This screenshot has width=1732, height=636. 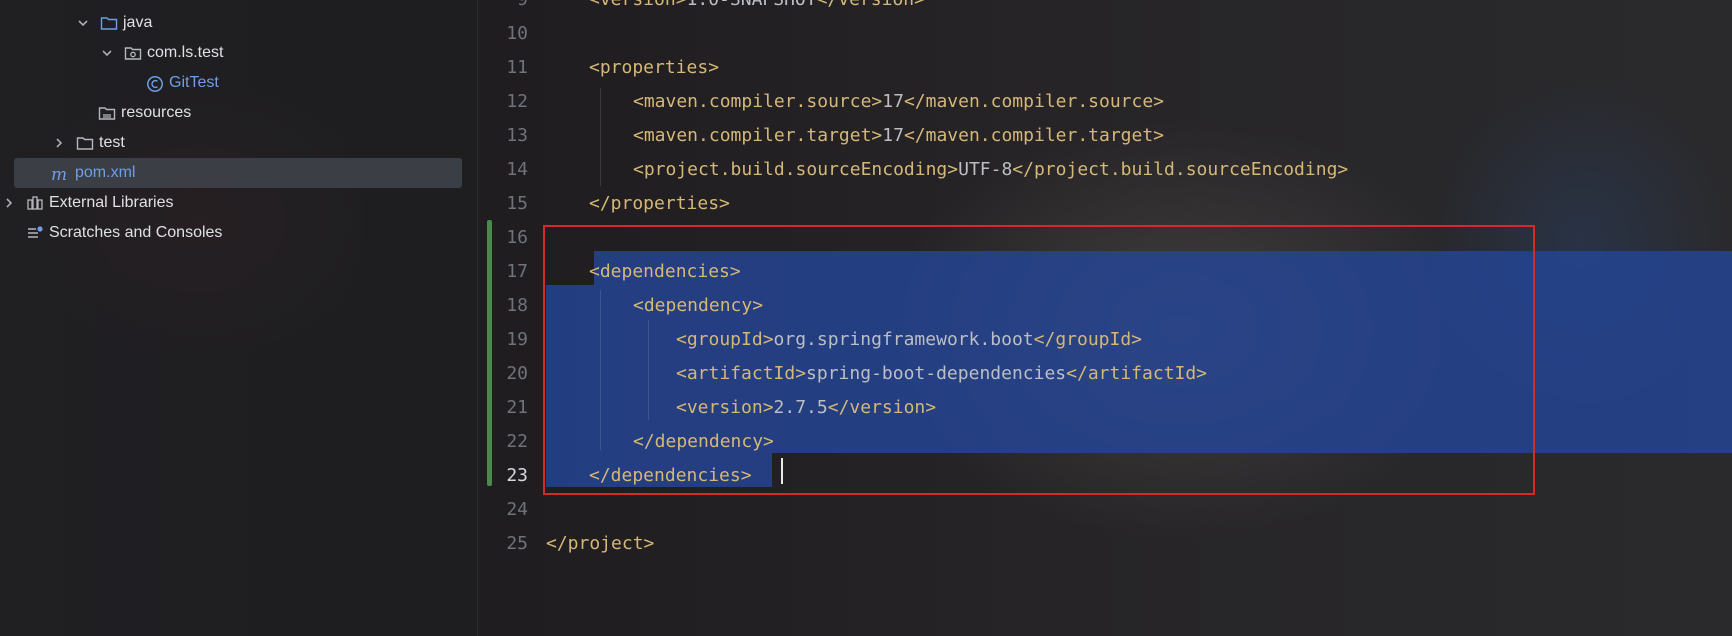 What do you see at coordinates (35, 203) in the screenshot?
I see `library-icon` at bounding box center [35, 203].